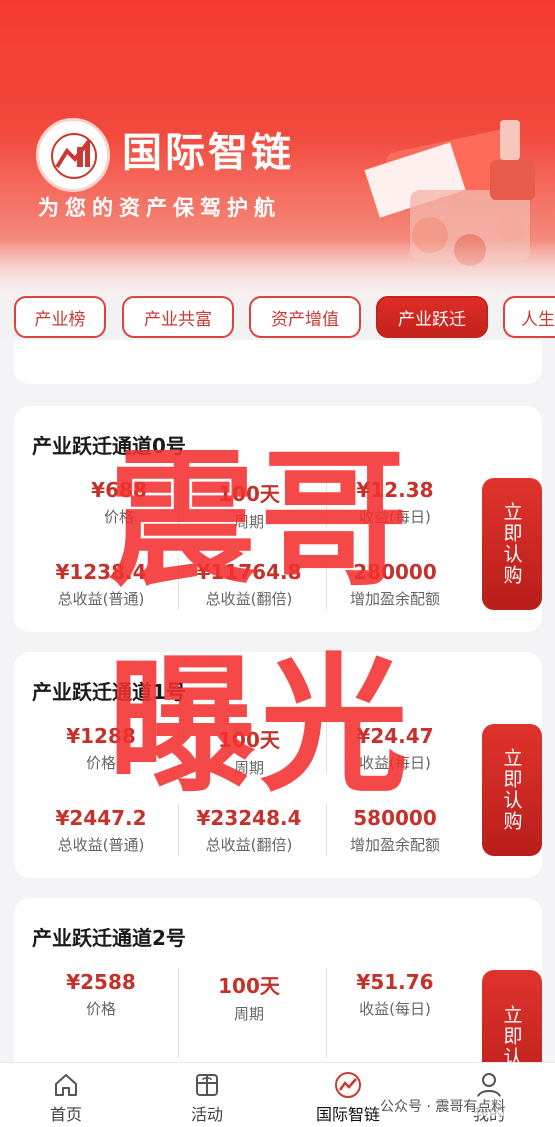 Image resolution: width=555 pixels, height=1127 pixels. I want to click on daily-income-stat: ¥51.76 收益(每日), so click(395, 994).